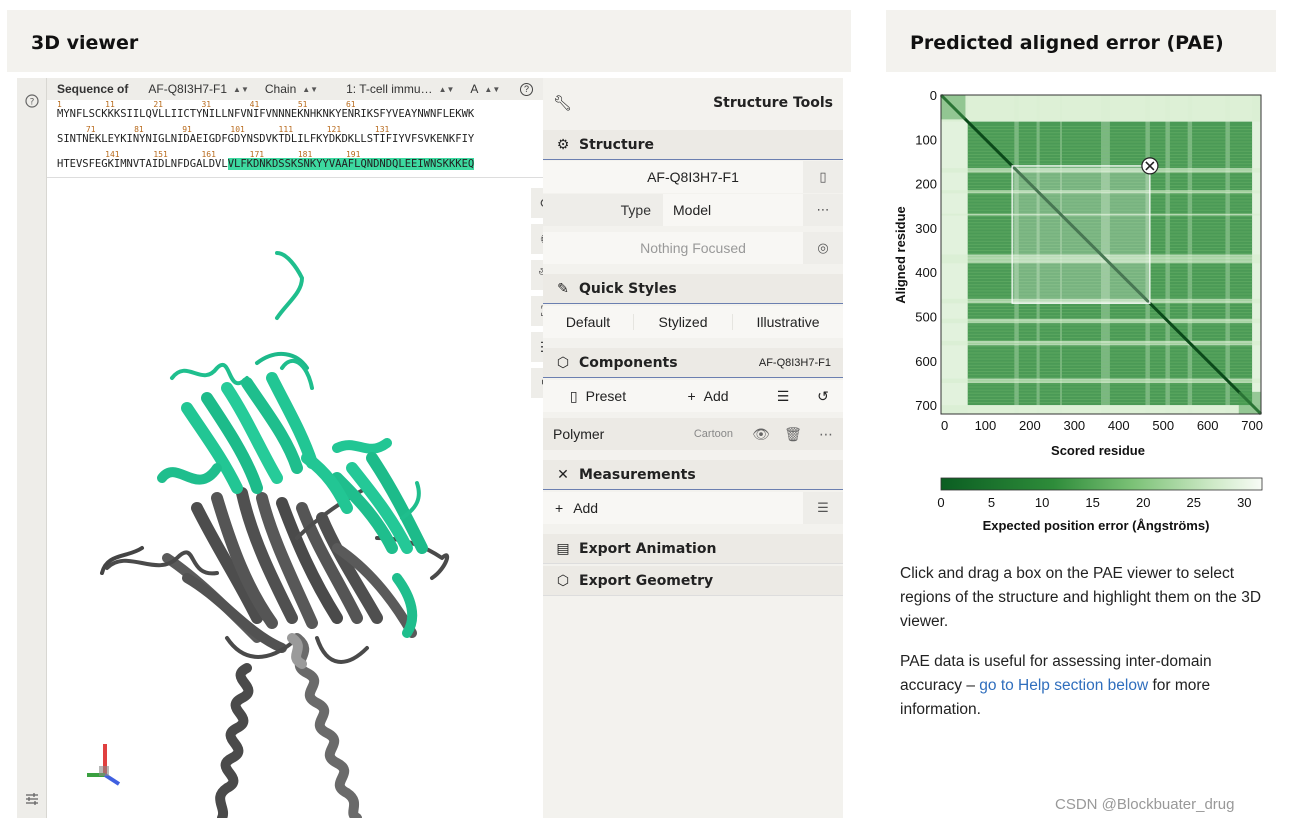  I want to click on pae-x-tick-label: 700, so click(1252, 425).